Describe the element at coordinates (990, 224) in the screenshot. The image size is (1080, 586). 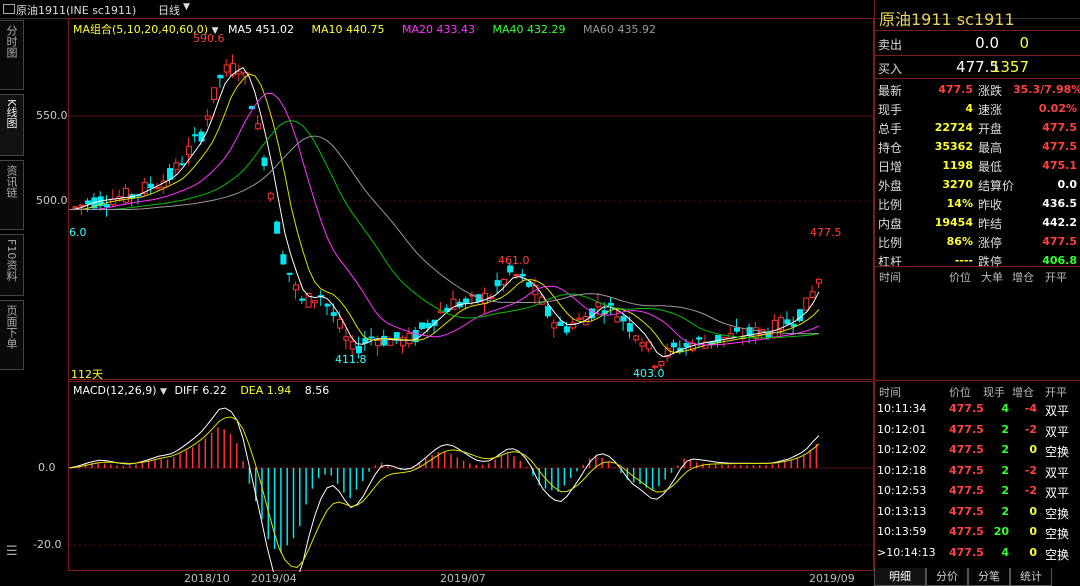
I see `quote-label: 昨结` at that location.